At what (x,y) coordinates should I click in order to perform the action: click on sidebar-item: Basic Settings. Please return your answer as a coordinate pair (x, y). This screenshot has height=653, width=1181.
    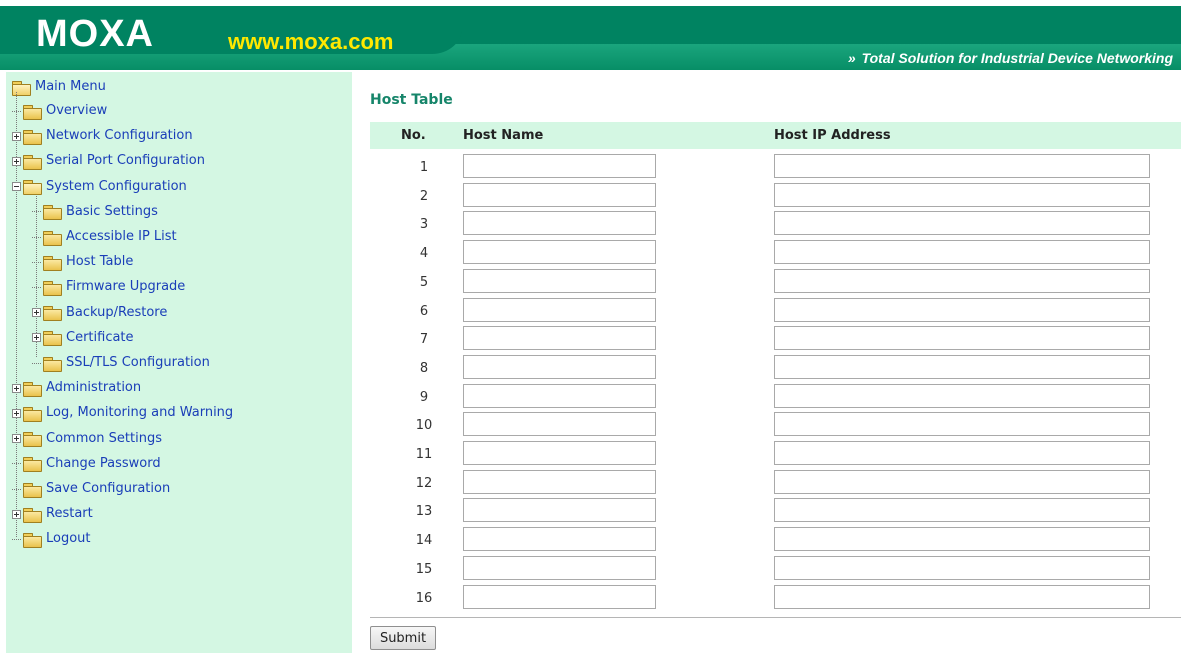
    Looking at the image, I should click on (95, 212).